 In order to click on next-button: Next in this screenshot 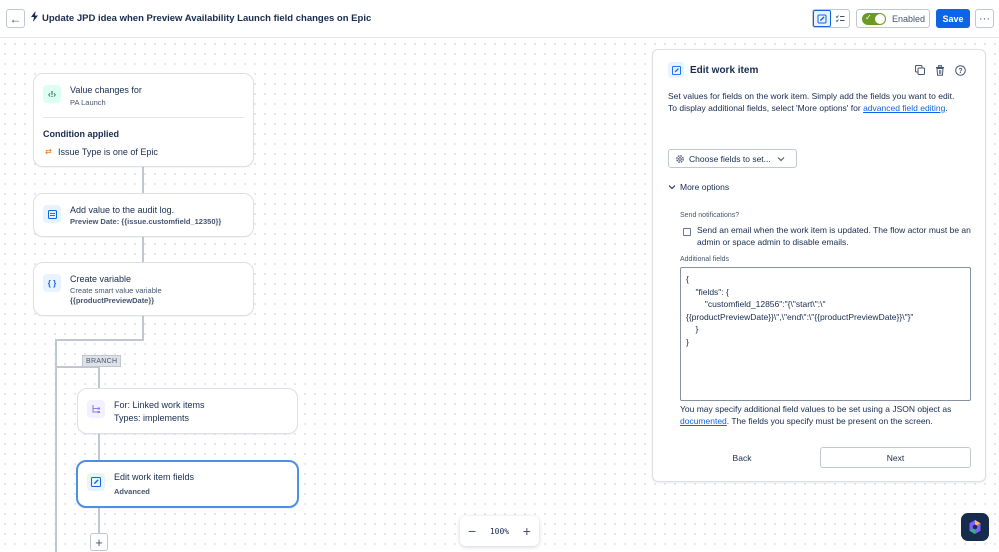, I will do `click(895, 457)`.